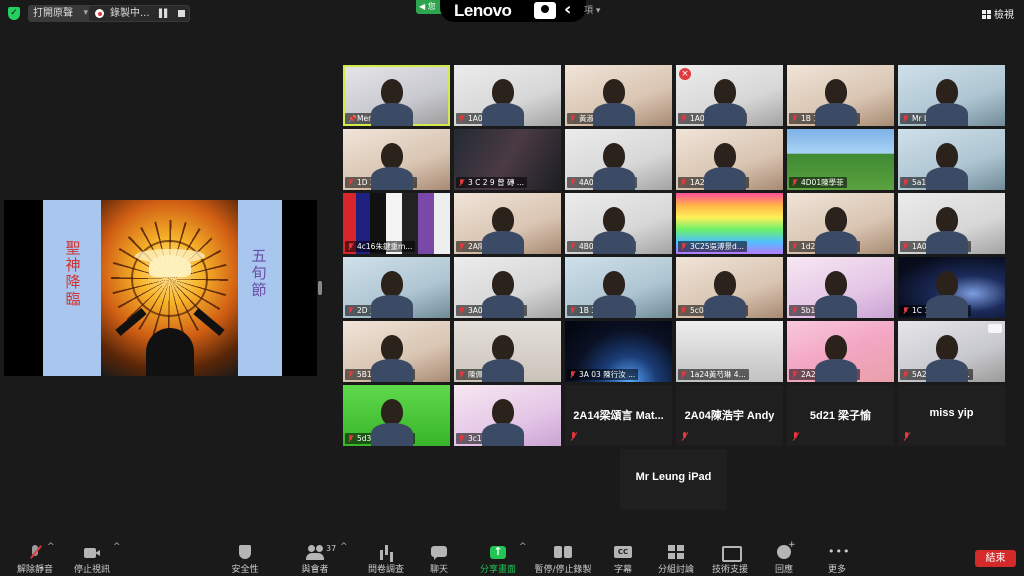 This screenshot has height=576, width=1024. I want to click on top-bar: ✓ 打開原聲 錄製中... ▌▌ ◀ 您 Lenovo ‹ 項 ▾ 檢視, so click(512, 13).